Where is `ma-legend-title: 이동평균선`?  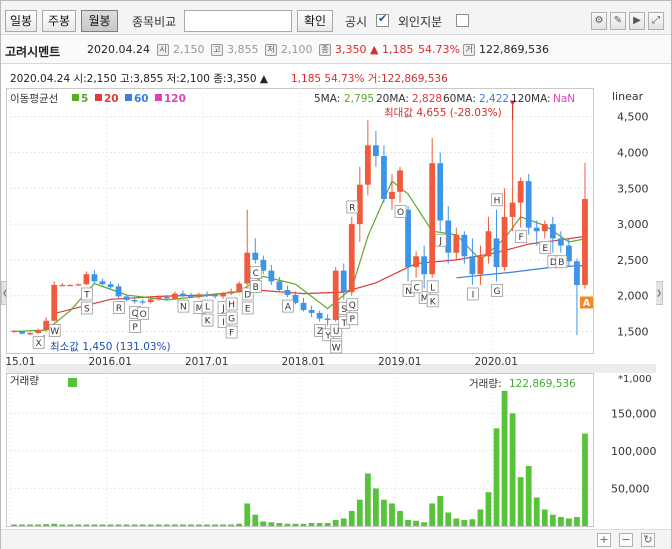 ma-legend-title: 이동평균선 is located at coordinates (34, 99).